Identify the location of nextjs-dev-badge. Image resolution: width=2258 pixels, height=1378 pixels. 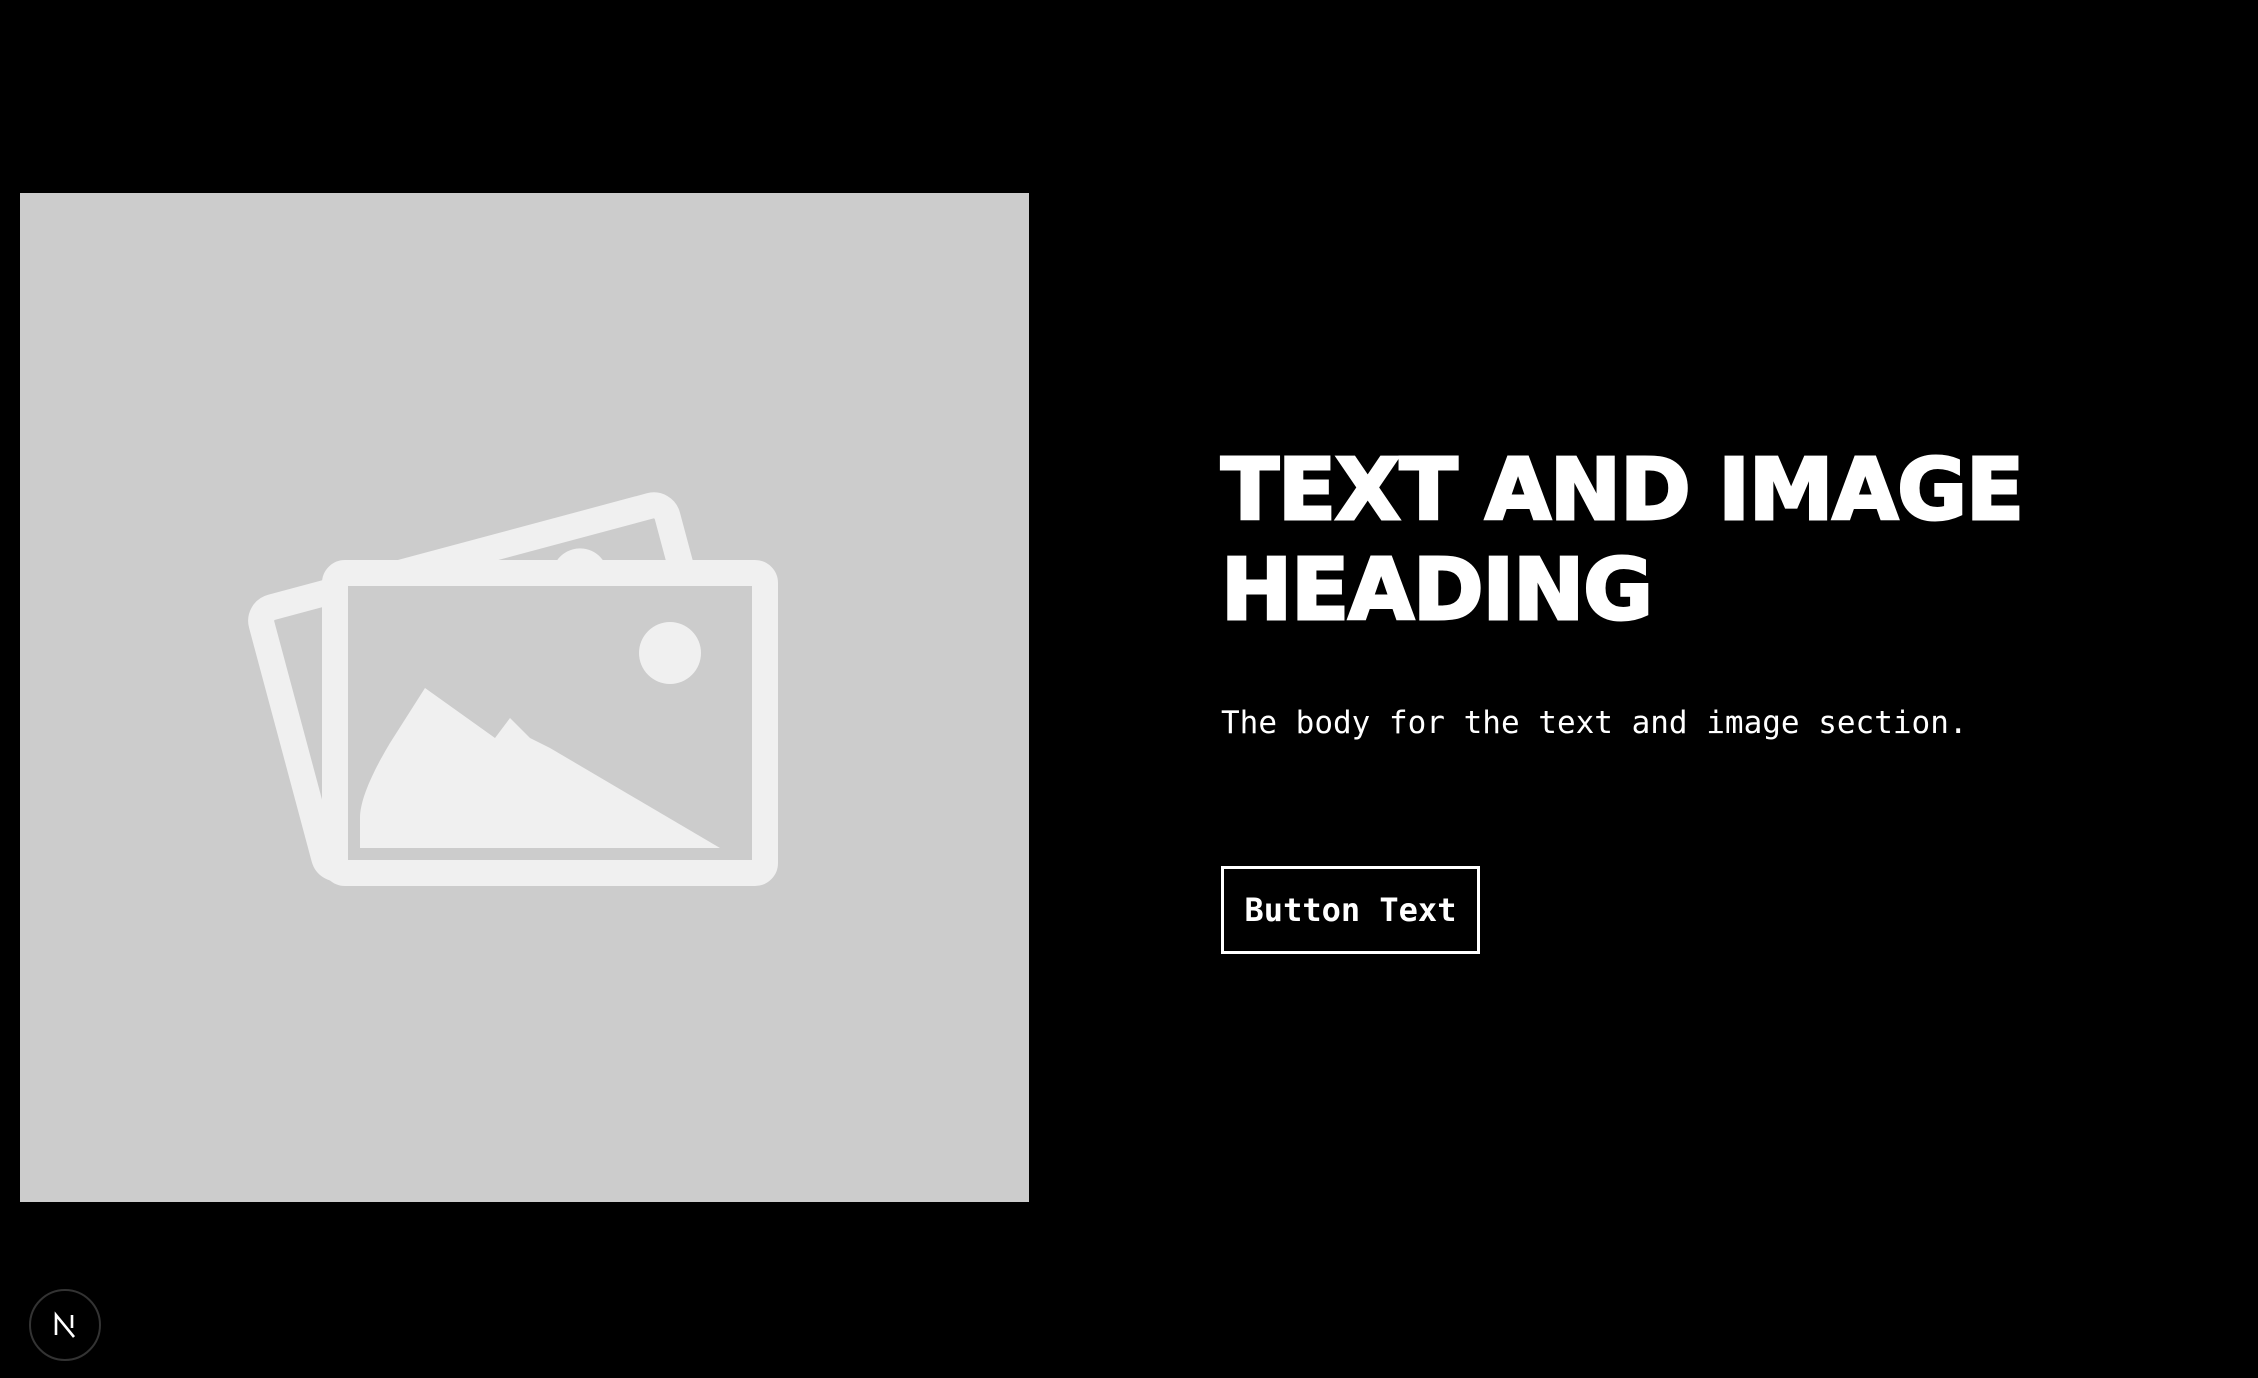
(65, 1325).